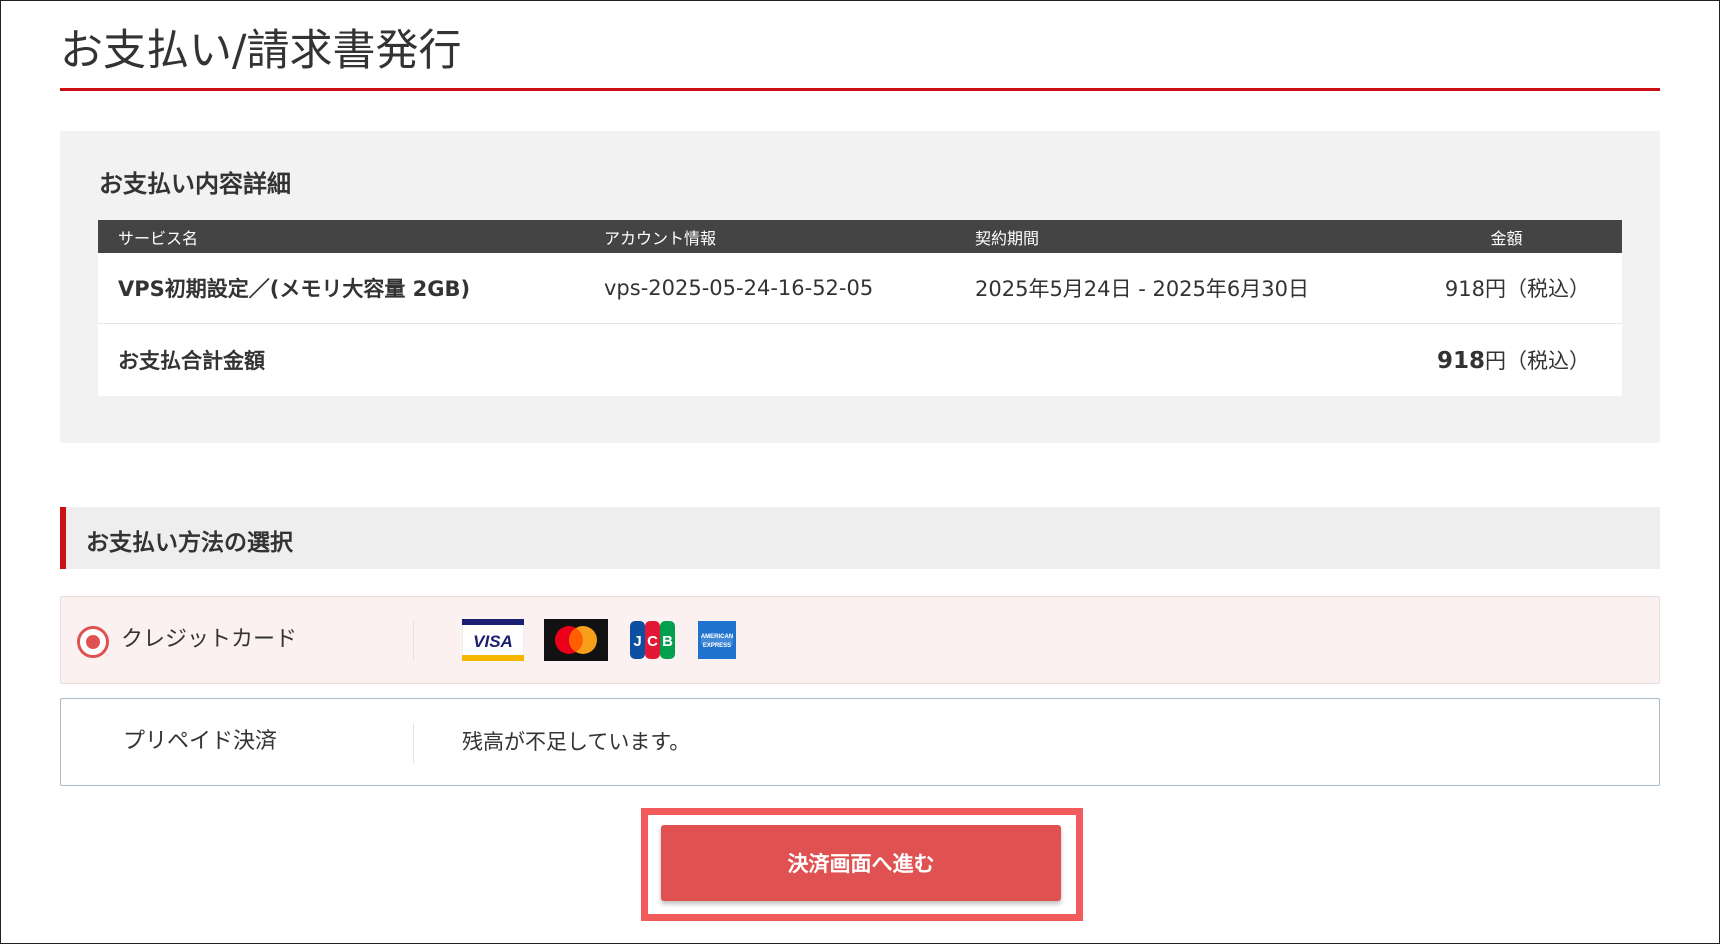 The image size is (1720, 944). I want to click on payment-option-credit-card: クレジットカード VISA J C B AMERICAN EXPRESS, so click(860, 640).